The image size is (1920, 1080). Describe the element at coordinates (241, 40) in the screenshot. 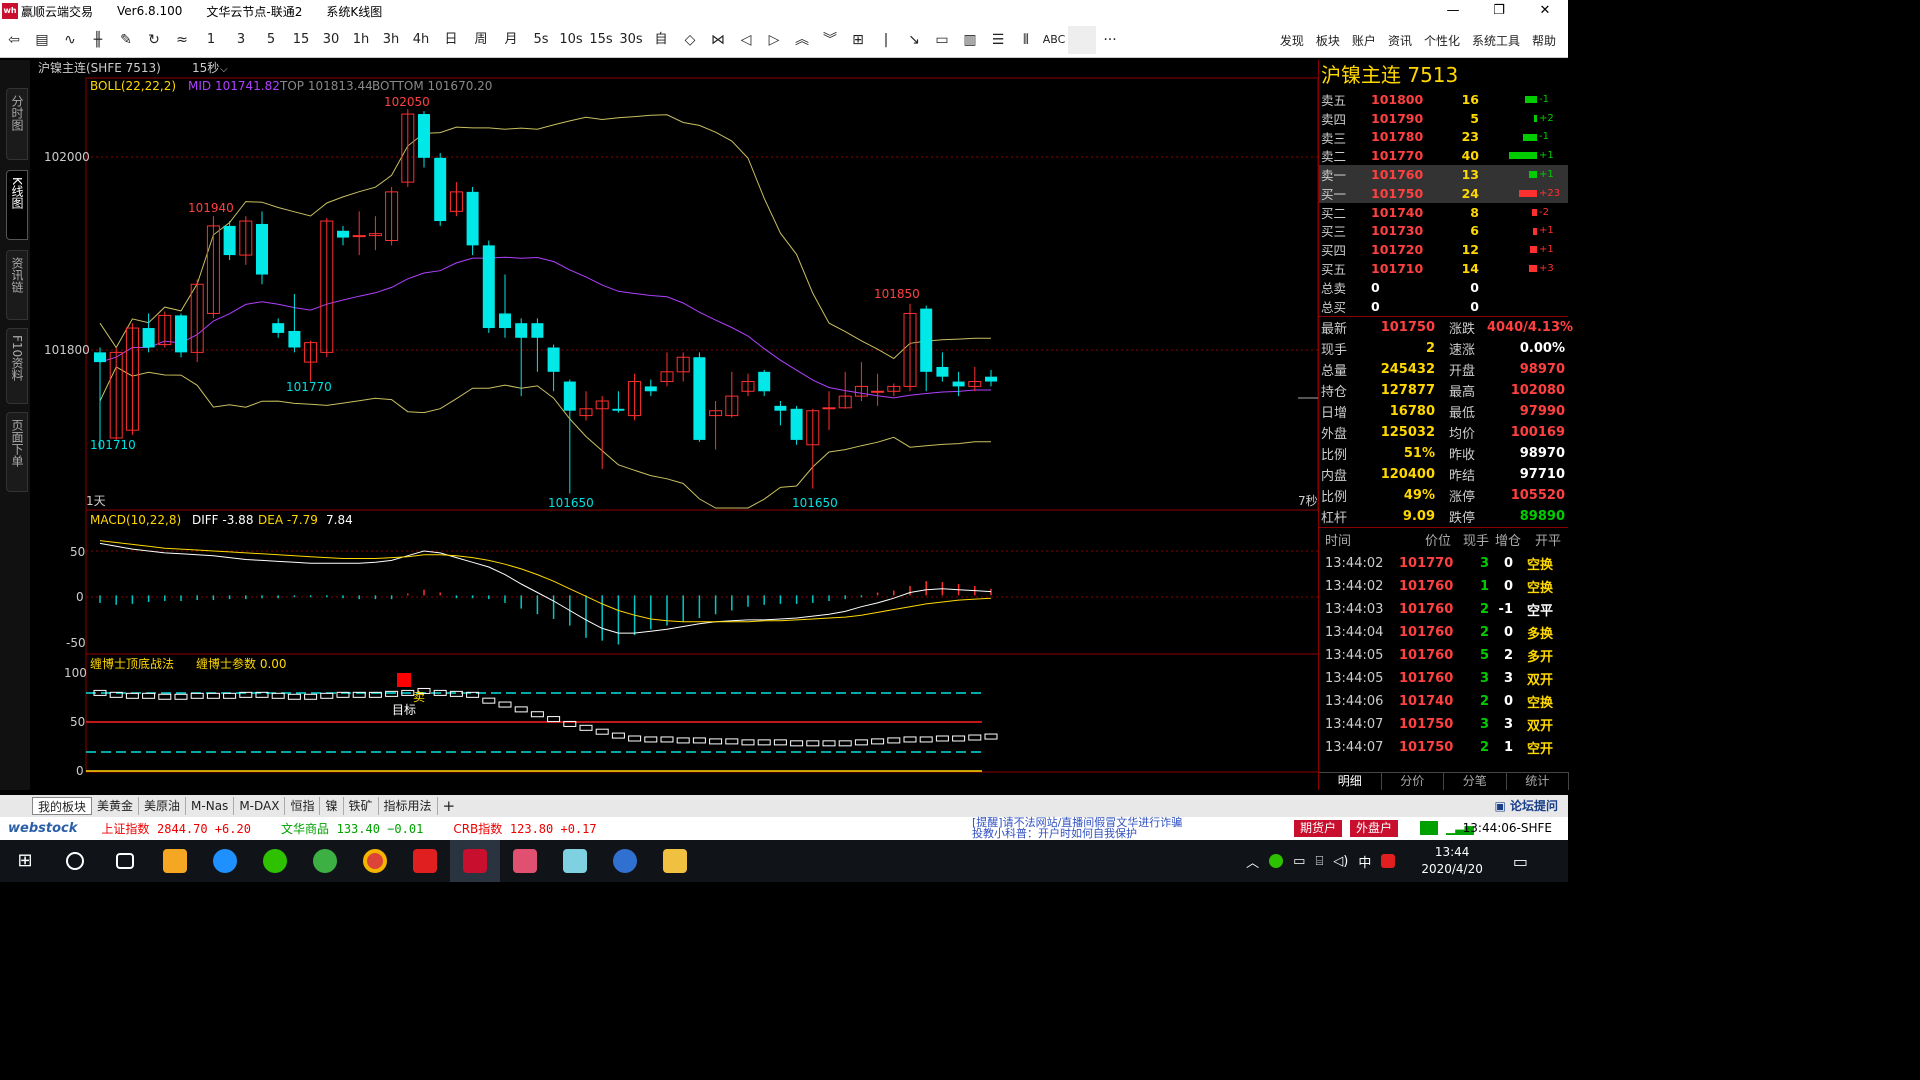

I see `period-button: 3` at that location.